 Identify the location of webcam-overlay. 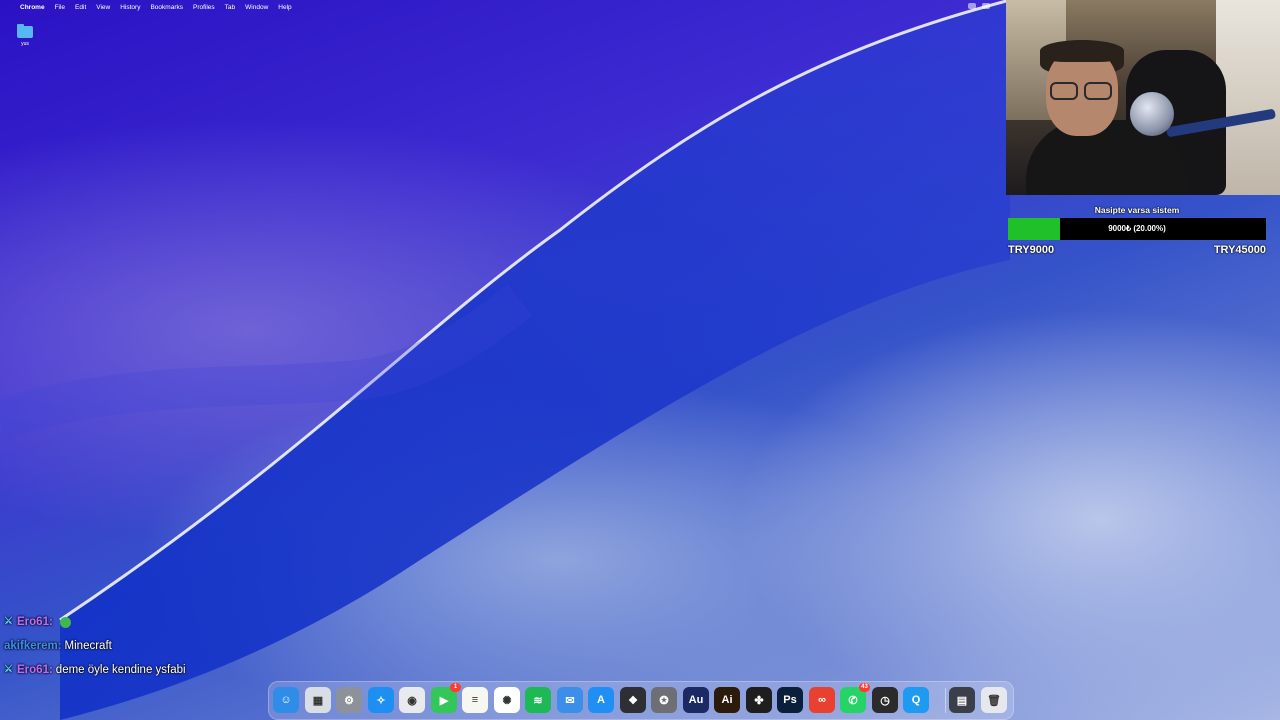
(1143, 97).